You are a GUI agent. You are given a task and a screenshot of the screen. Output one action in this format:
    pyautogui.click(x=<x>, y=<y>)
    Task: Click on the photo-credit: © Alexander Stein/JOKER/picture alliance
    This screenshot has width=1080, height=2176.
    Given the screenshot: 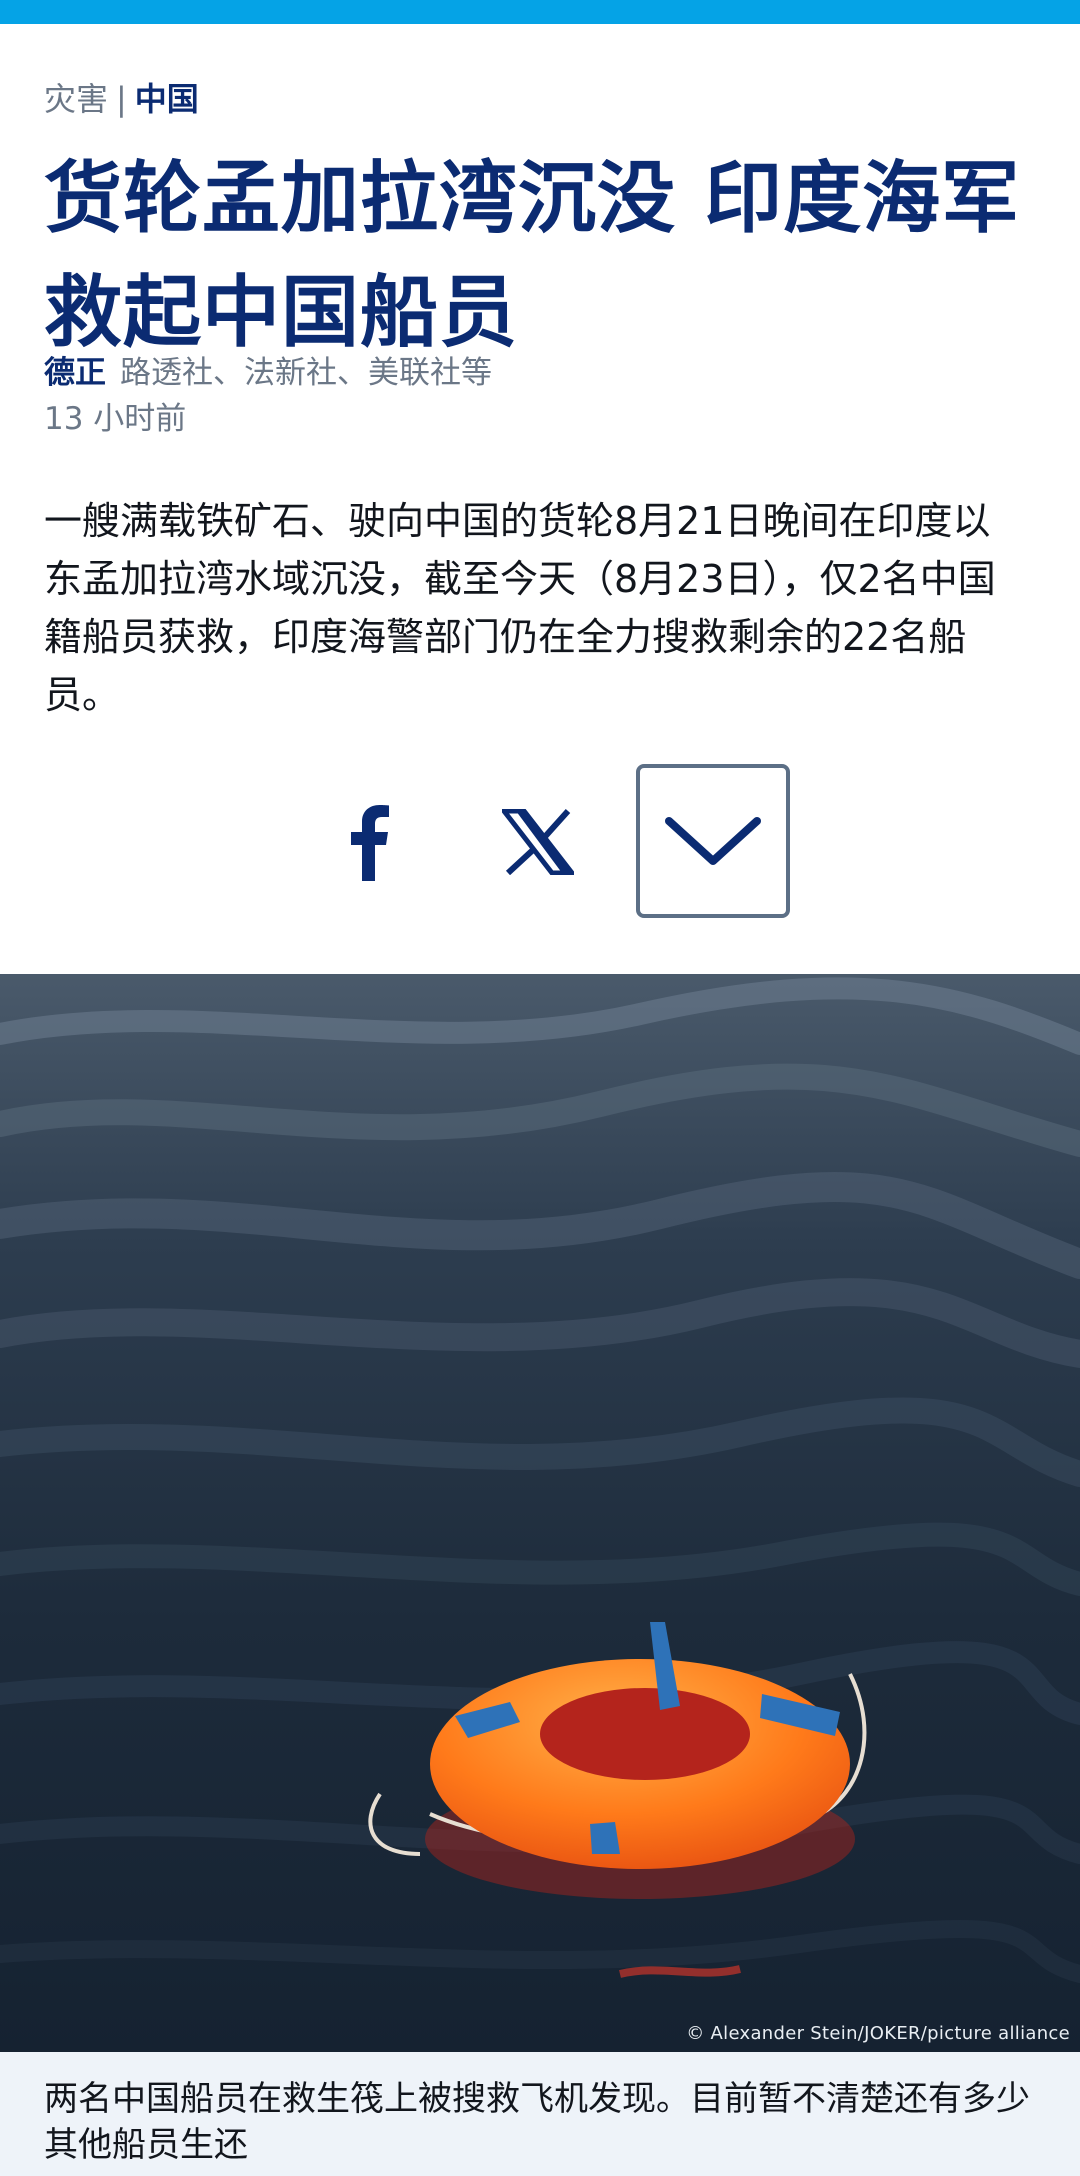 What is the action you would take?
    pyautogui.click(x=878, y=2033)
    